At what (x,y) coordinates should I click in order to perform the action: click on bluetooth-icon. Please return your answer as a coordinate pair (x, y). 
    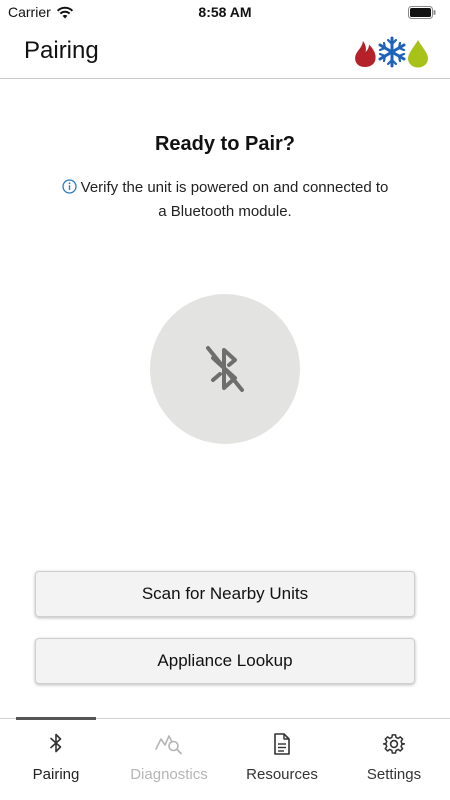
    Looking at the image, I should click on (56, 743).